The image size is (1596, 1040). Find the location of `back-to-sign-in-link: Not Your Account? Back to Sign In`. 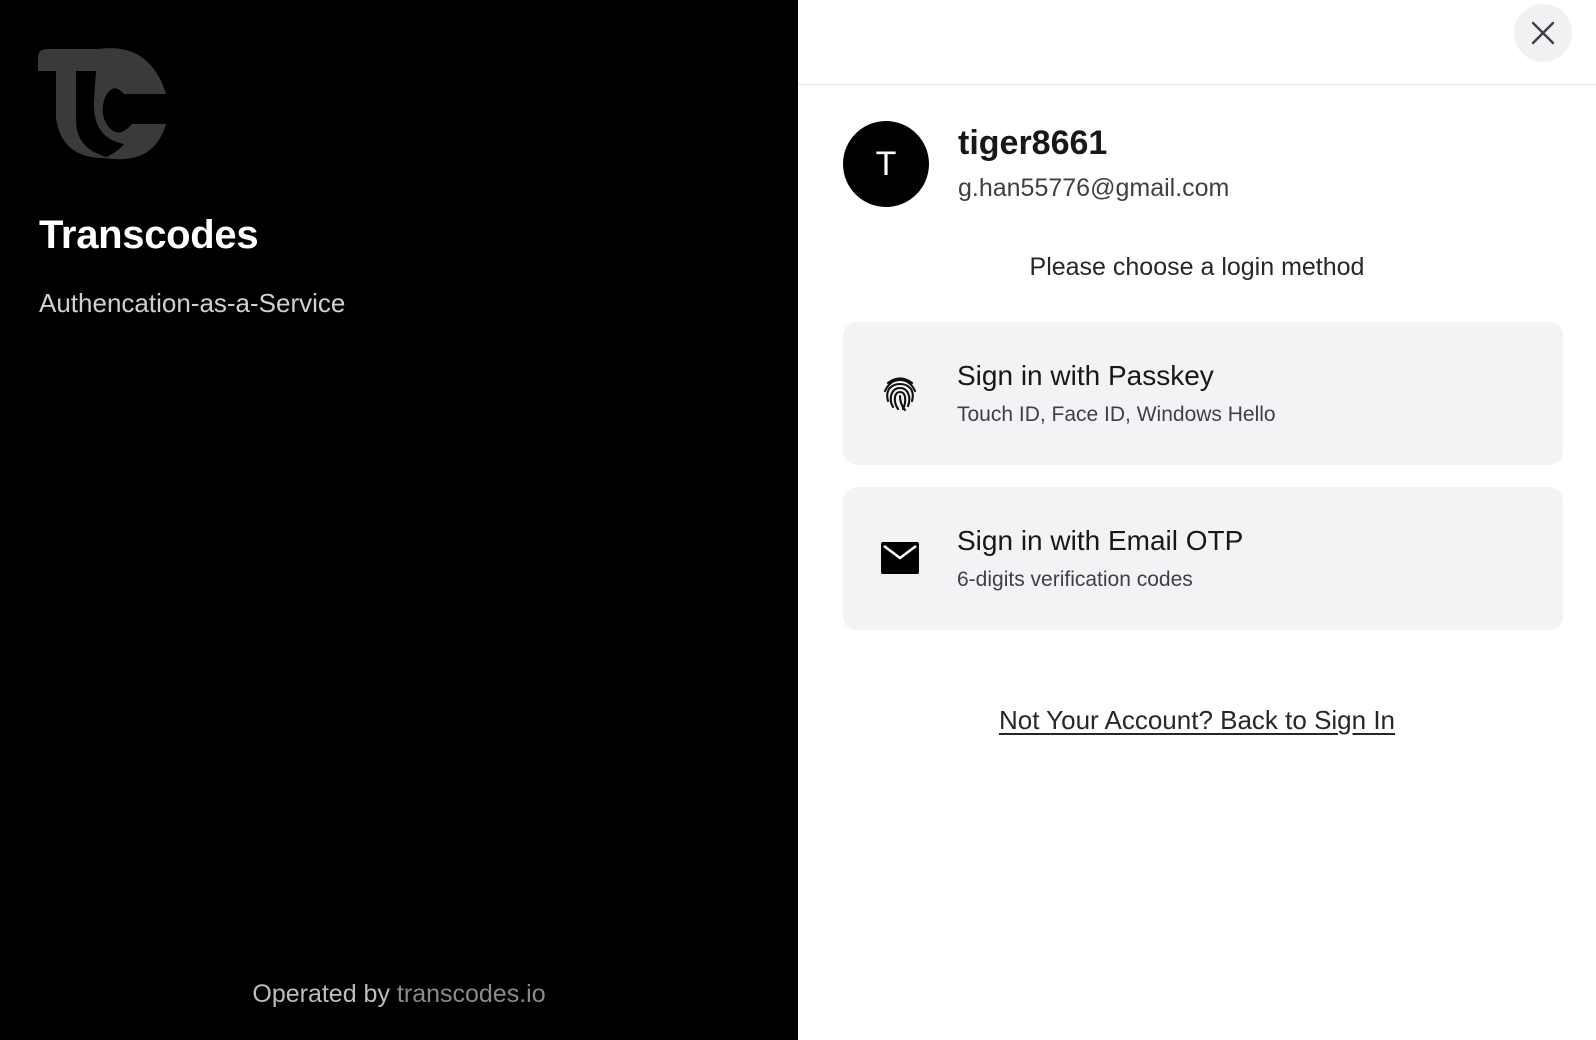

back-to-sign-in-link: Not Your Account? Back to Sign In is located at coordinates (1197, 720).